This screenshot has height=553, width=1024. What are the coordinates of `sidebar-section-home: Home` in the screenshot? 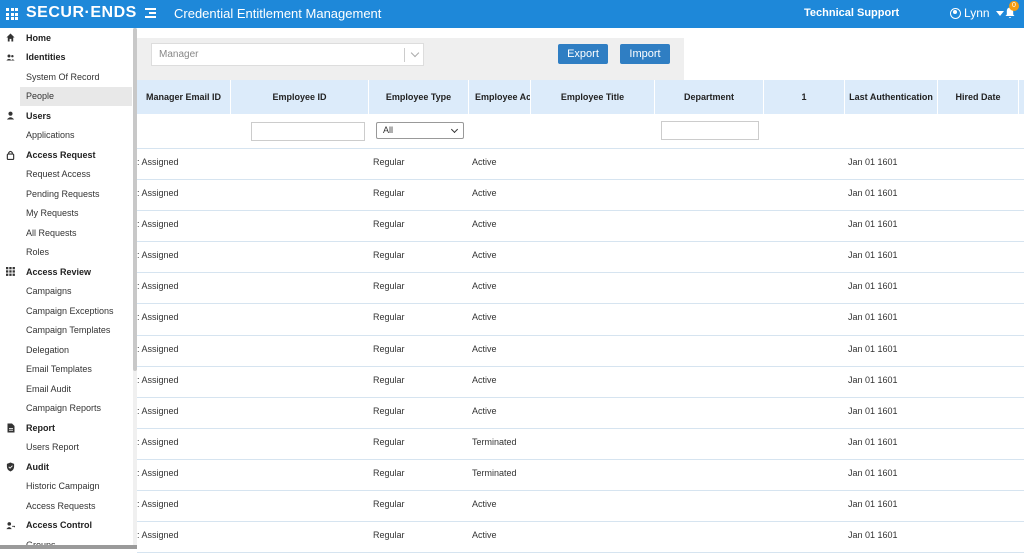 It's located at (68, 38).